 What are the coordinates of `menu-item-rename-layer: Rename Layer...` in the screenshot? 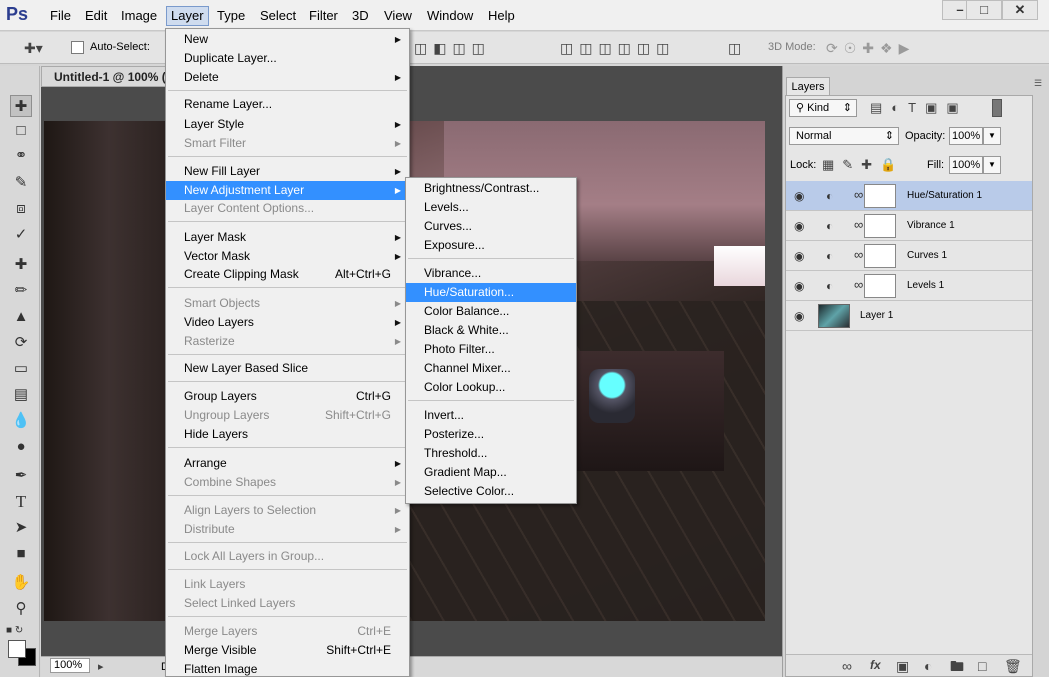 It's located at (287, 104).